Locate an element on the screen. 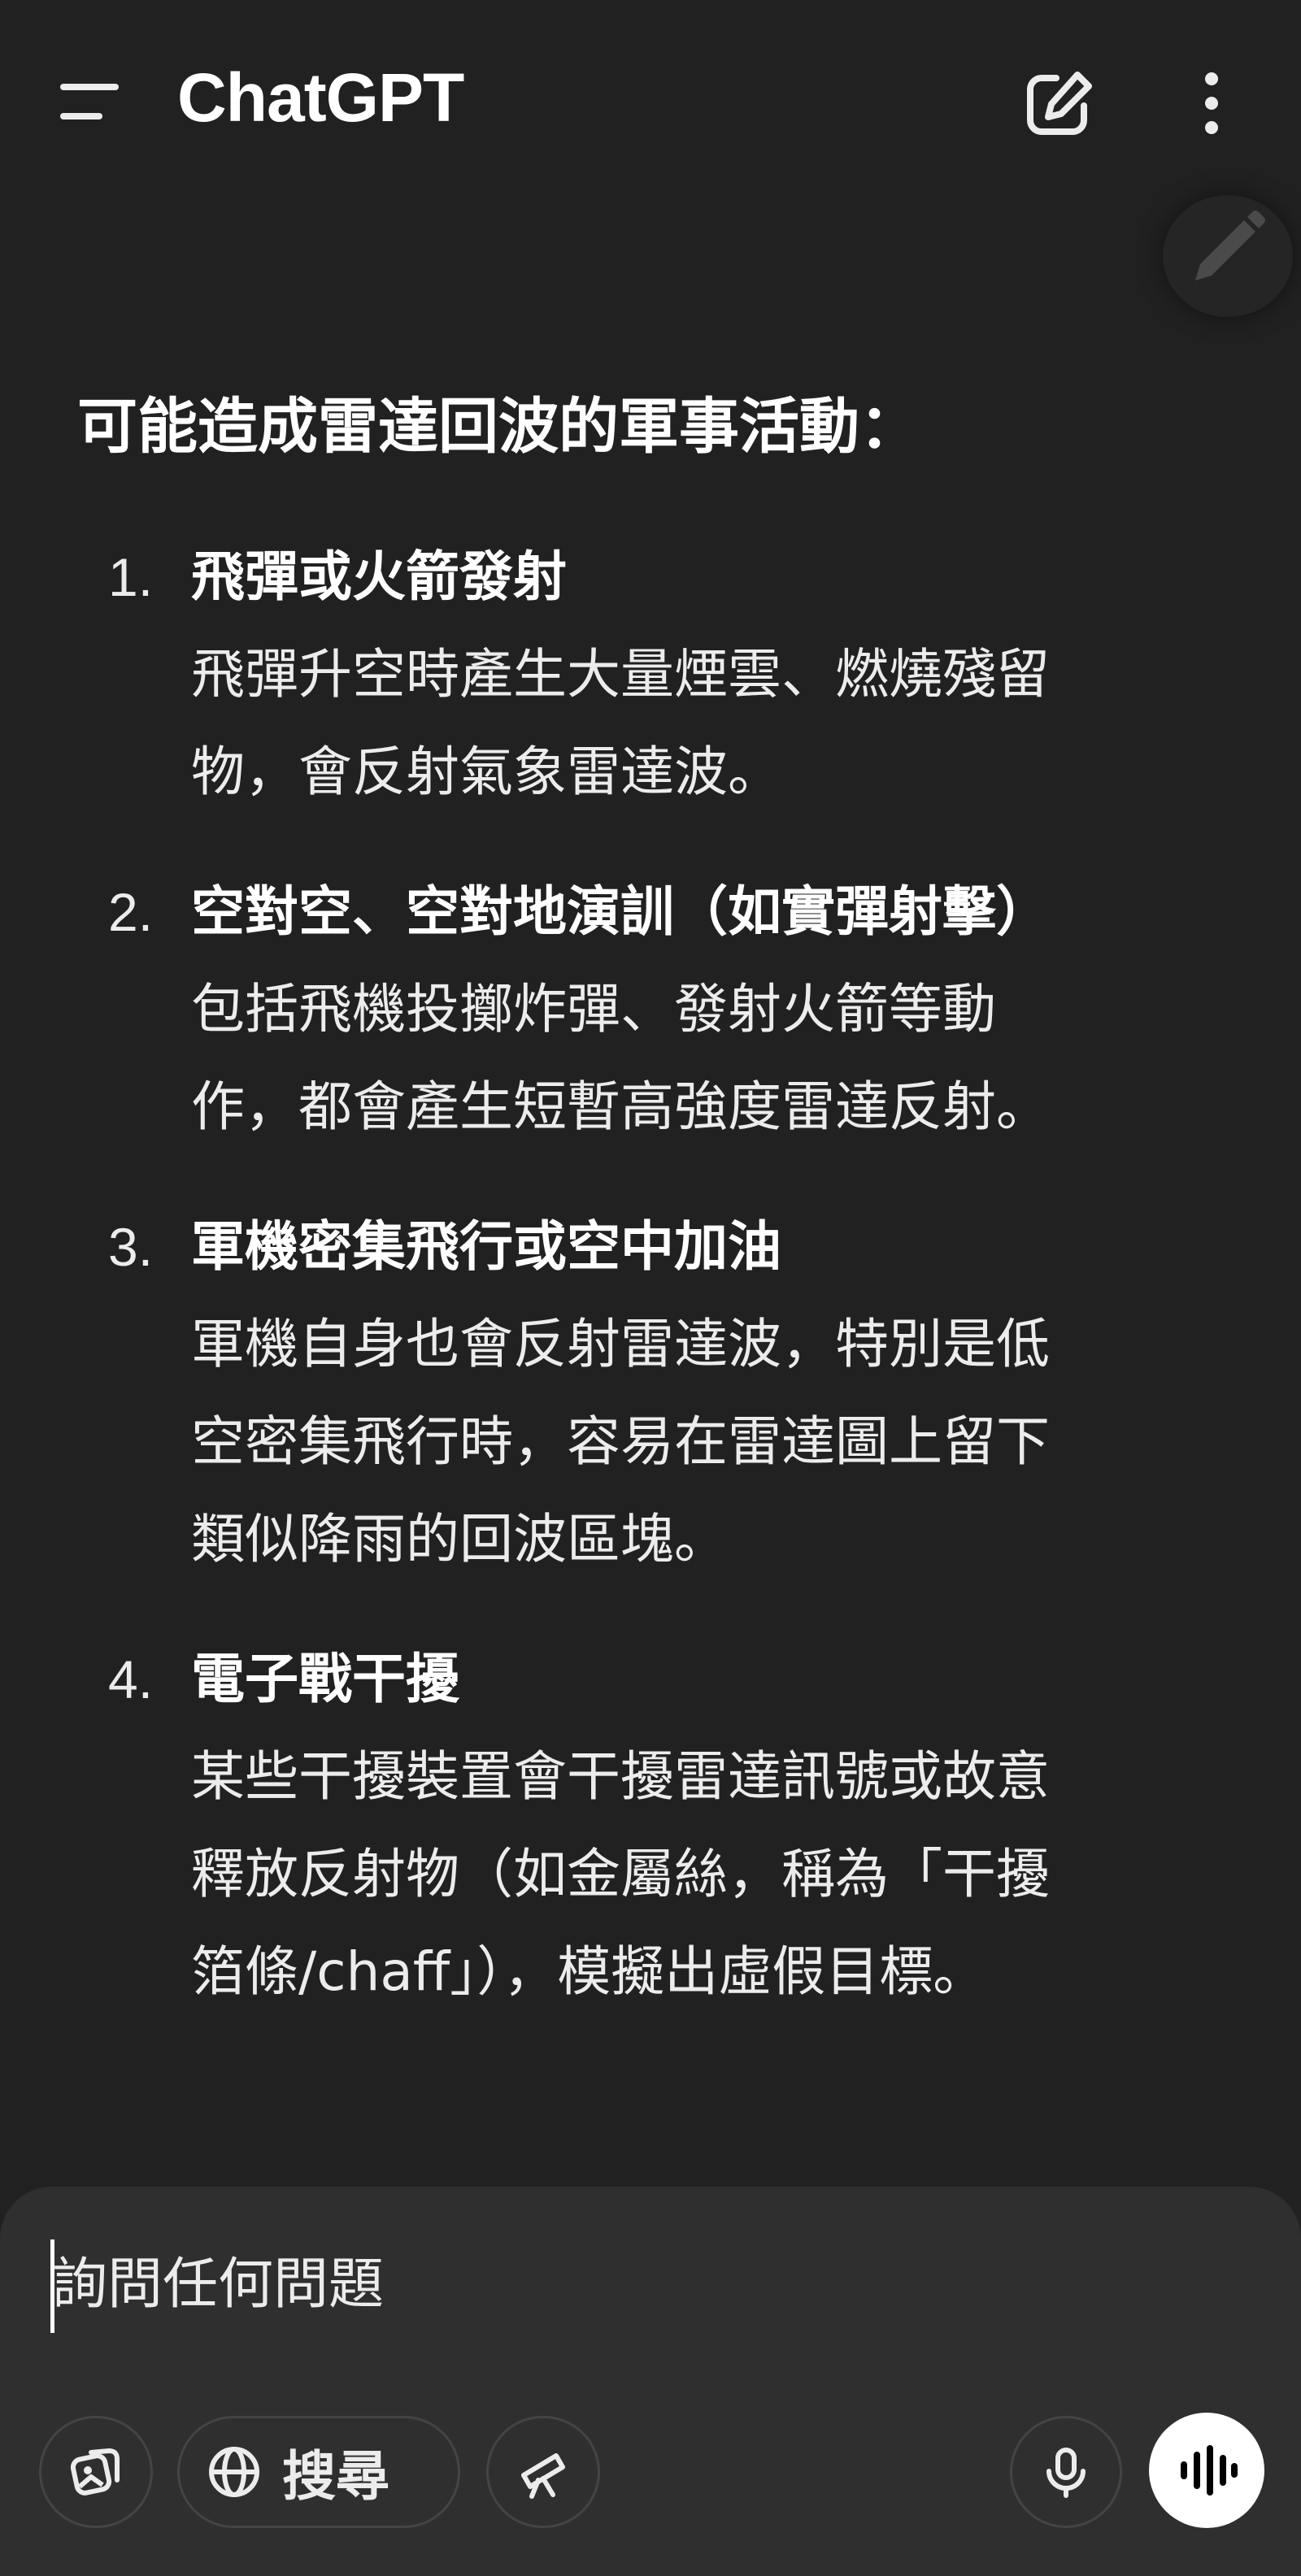 This screenshot has width=1301, height=2576. list-number: 1. is located at coordinates (131, 577).